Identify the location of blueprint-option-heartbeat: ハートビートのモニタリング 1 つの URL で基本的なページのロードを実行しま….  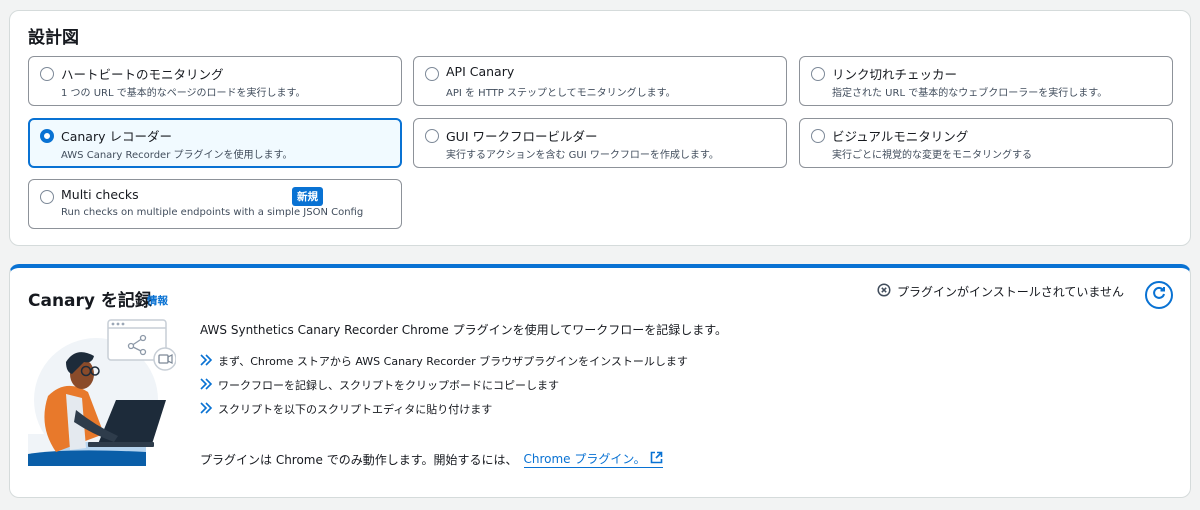
(215, 81).